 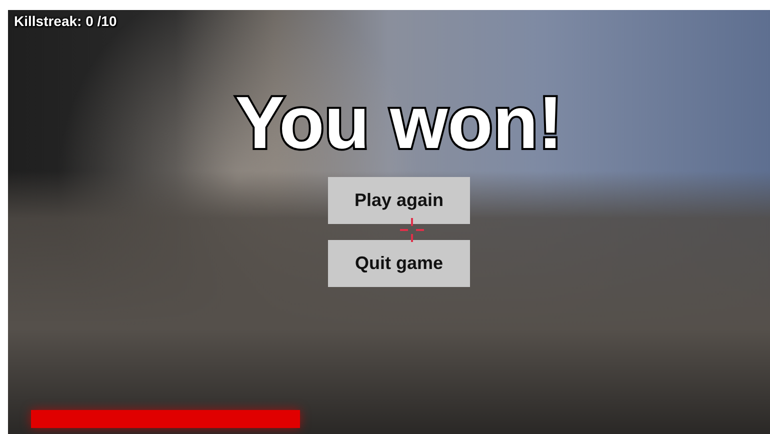 What do you see at coordinates (399, 200) in the screenshot?
I see `menu-button: Play again` at bounding box center [399, 200].